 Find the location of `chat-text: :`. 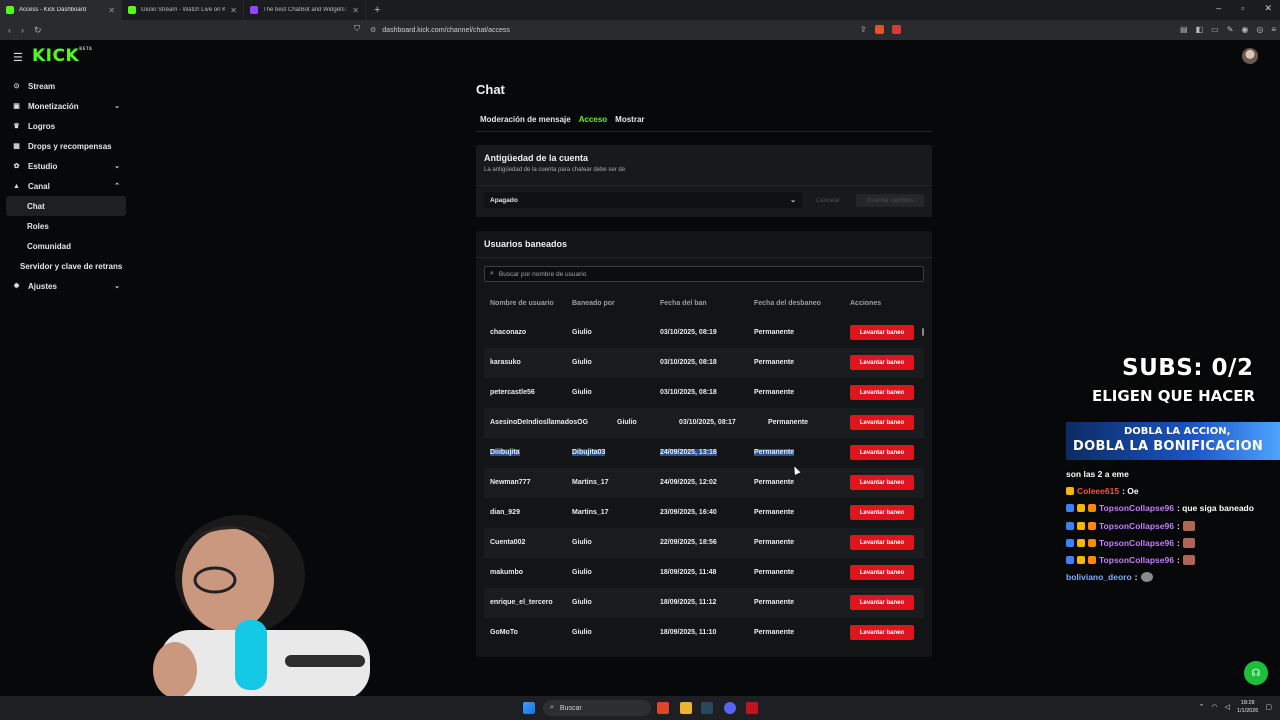

chat-text: : is located at coordinates (1178, 525).